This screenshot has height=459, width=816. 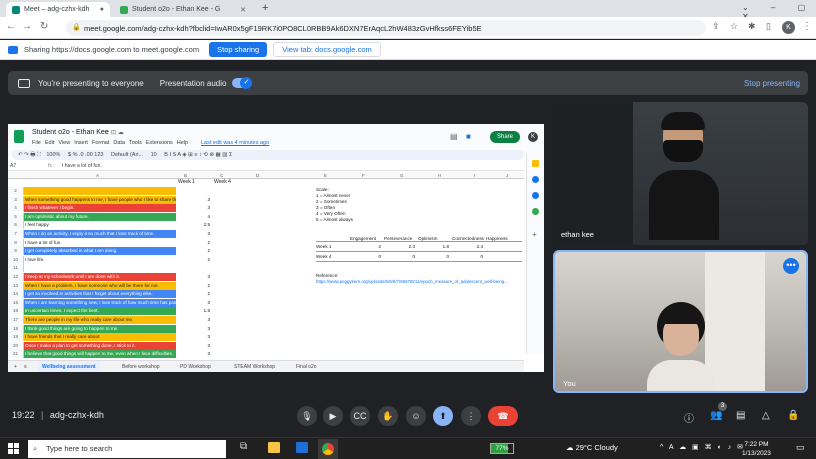 What do you see at coordinates (195, 366) in the screenshot?
I see `sheet-tab: PD Workshop` at bounding box center [195, 366].